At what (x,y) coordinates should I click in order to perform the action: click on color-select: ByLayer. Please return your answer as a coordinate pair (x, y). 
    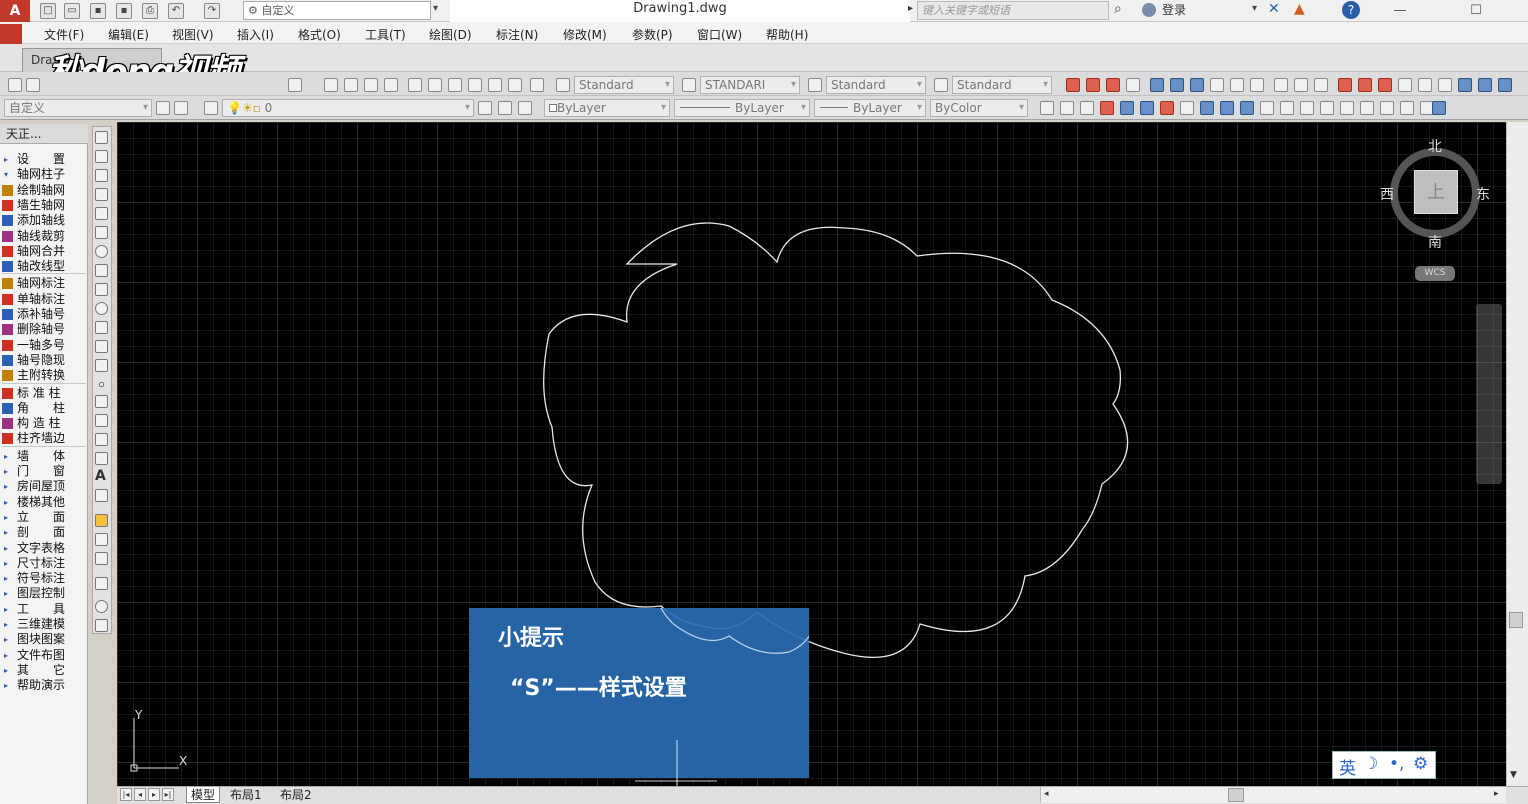
    Looking at the image, I should click on (607, 108).